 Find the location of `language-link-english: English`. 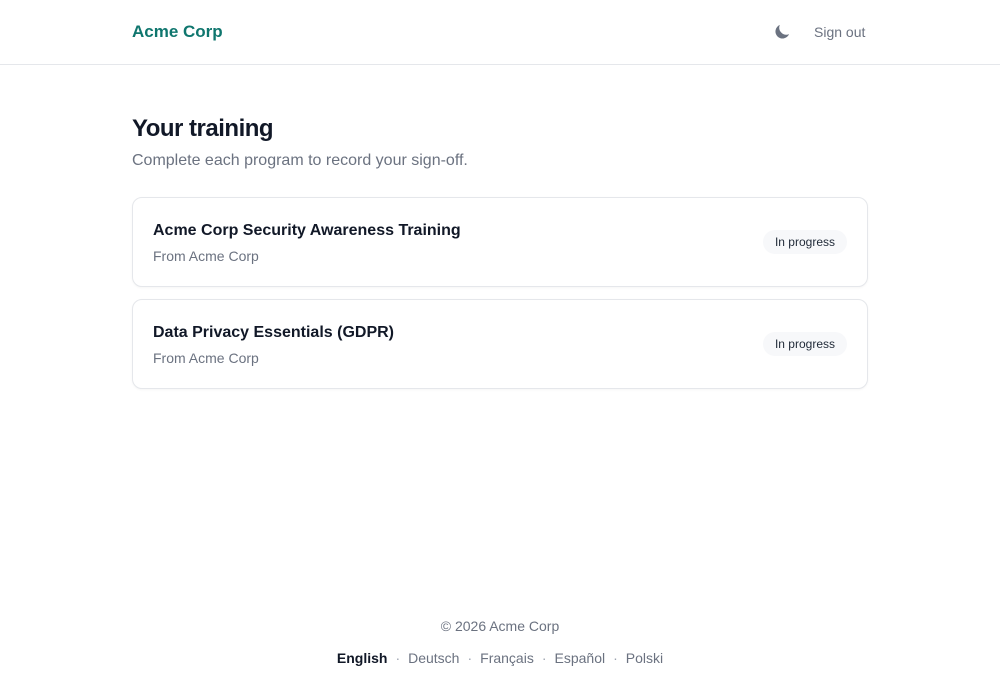

language-link-english: English is located at coordinates (362, 658).